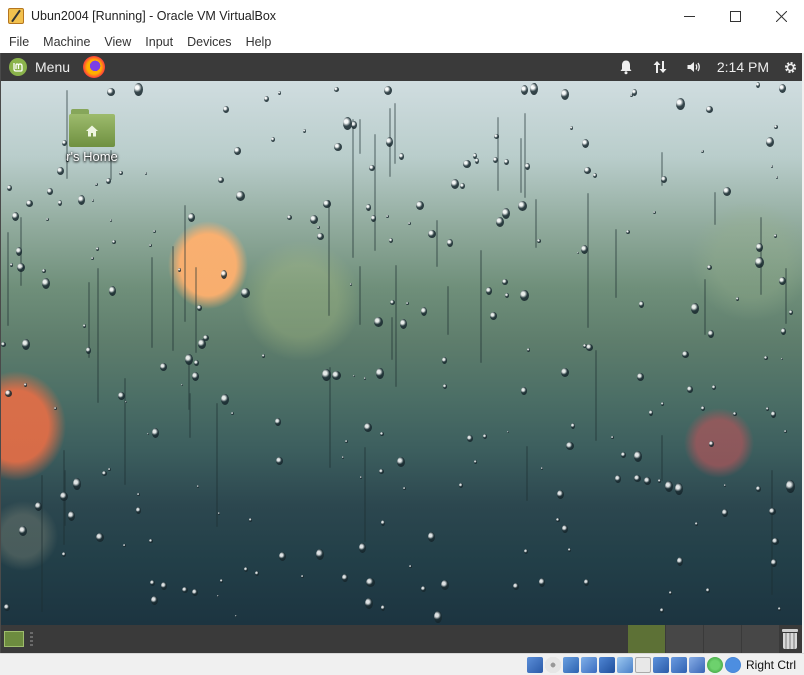 This screenshot has height=675, width=804. I want to click on arrow-down-icon, so click(732, 664).